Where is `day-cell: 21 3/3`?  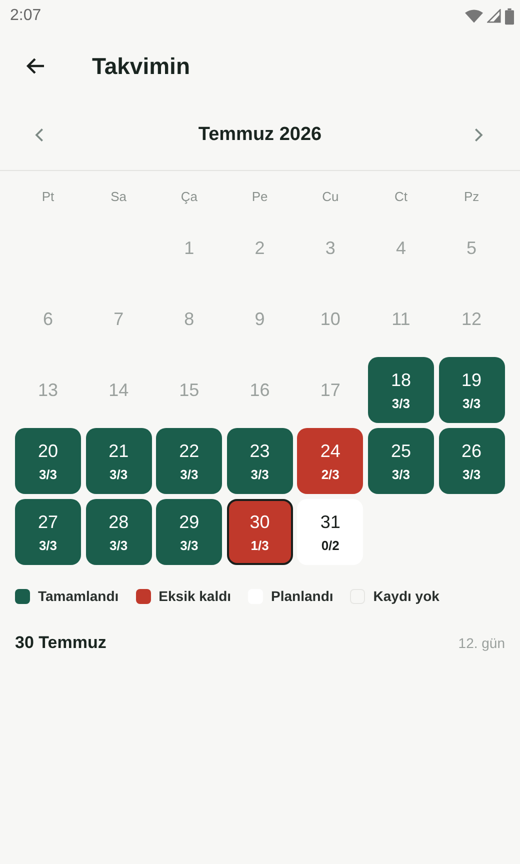
day-cell: 21 3/3 is located at coordinates (119, 461).